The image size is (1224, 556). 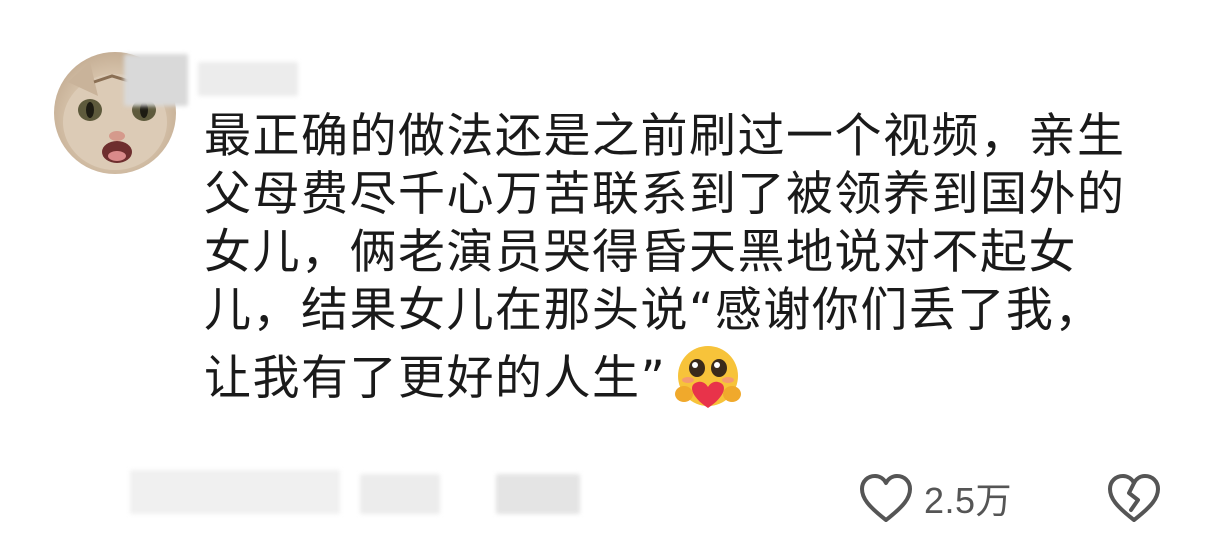 What do you see at coordinates (435, 378) in the screenshot?
I see `comment-line-text: 让我有了更好的人生”` at bounding box center [435, 378].